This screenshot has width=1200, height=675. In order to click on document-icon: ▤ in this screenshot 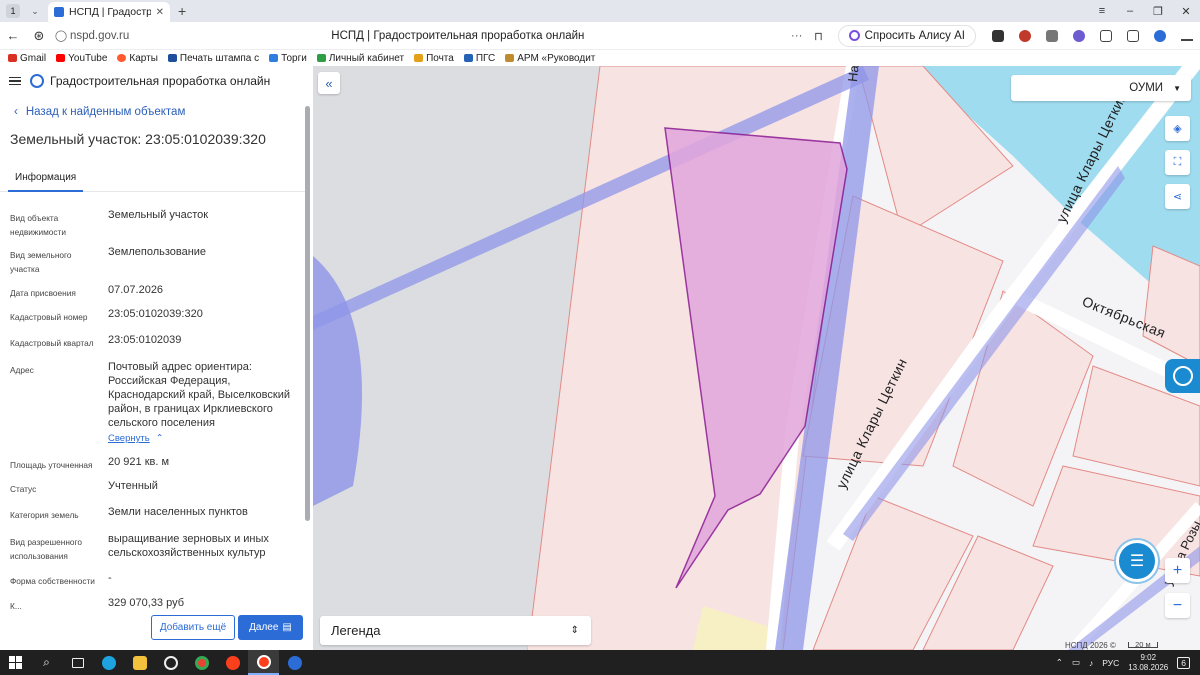, I will do `click(287, 627)`.